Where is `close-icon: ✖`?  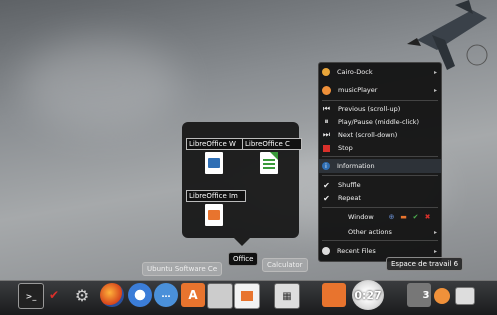 close-icon: ✖ is located at coordinates (427, 217).